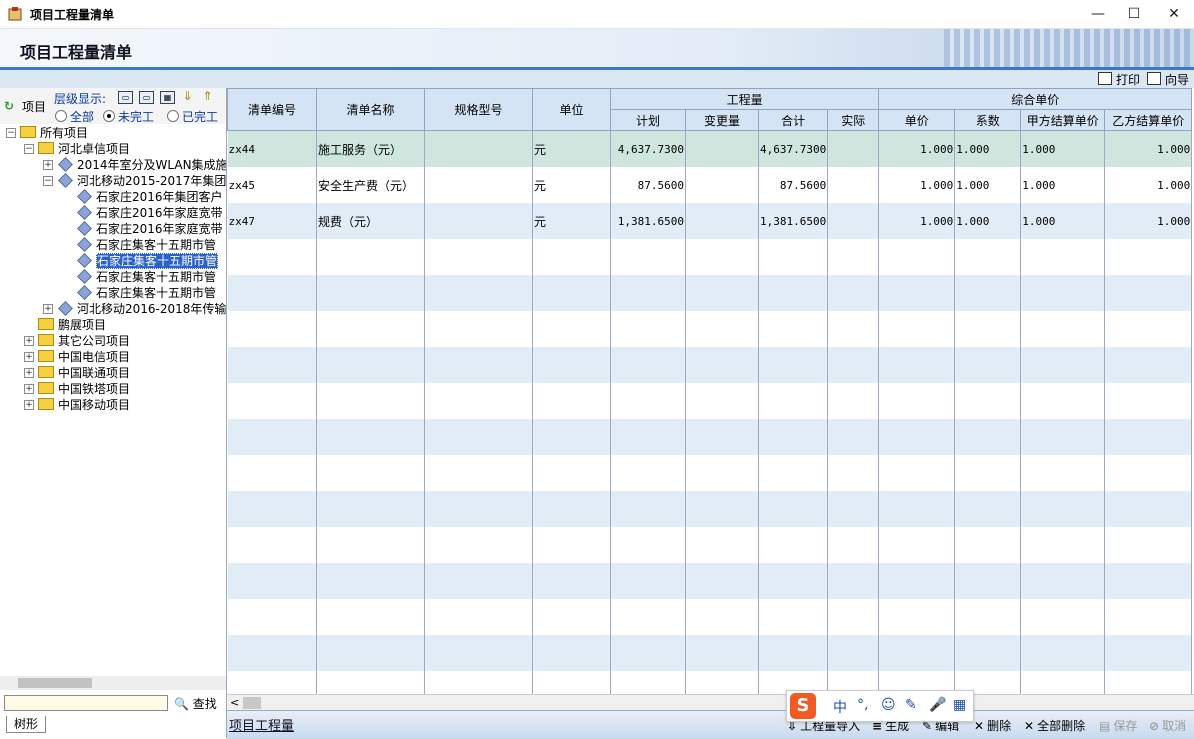 This screenshot has height=739, width=1194. Describe the element at coordinates (55, 683) in the screenshot. I see `scrollbar-thumb` at that location.